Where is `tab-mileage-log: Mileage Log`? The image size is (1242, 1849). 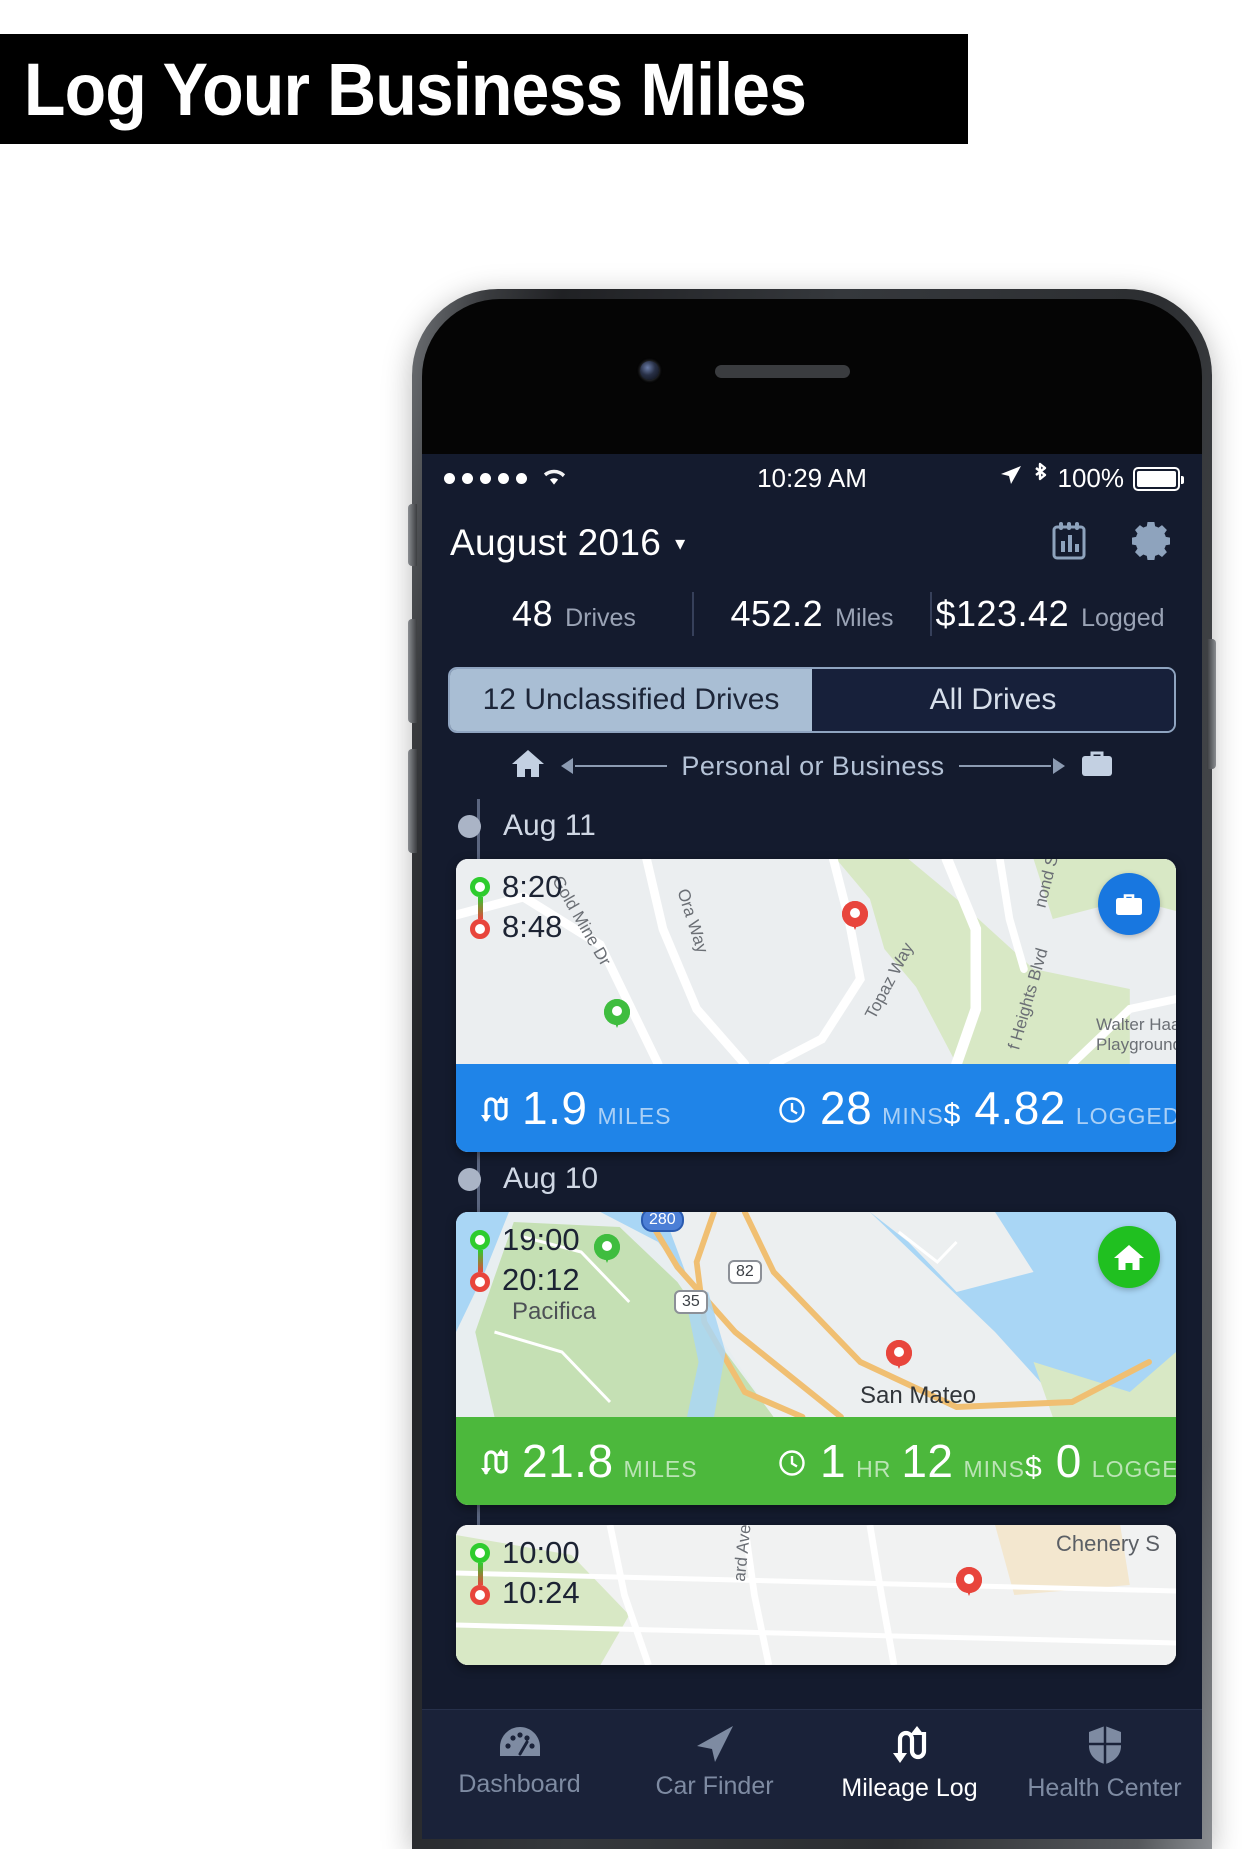
tab-mileage-log: Mileage Log is located at coordinates (909, 1763).